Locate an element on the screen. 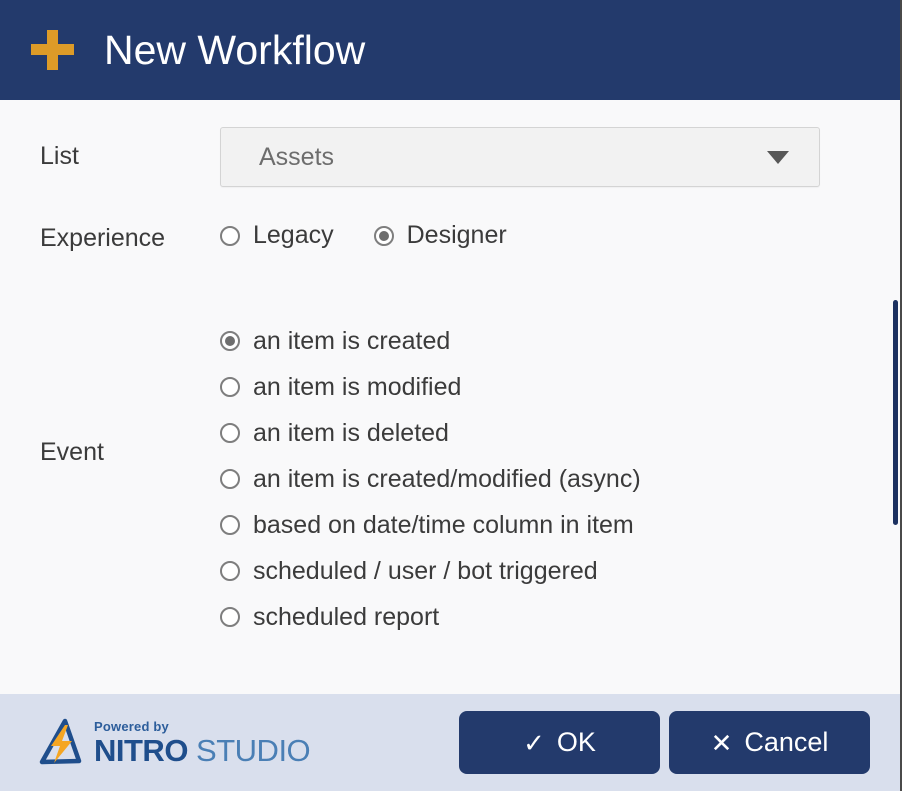 Image resolution: width=902 pixels, height=791 pixels. form-row-list: List Assets is located at coordinates (451, 157).